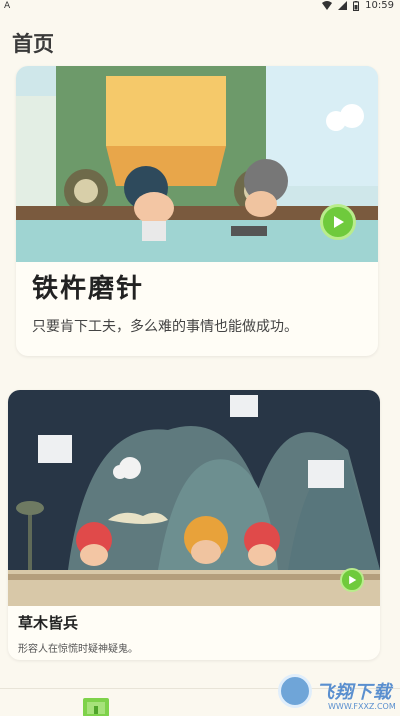  I want to click on watermark-logo: 飞翔下载 WWW.FXXZ.COM, so click(339, 694).